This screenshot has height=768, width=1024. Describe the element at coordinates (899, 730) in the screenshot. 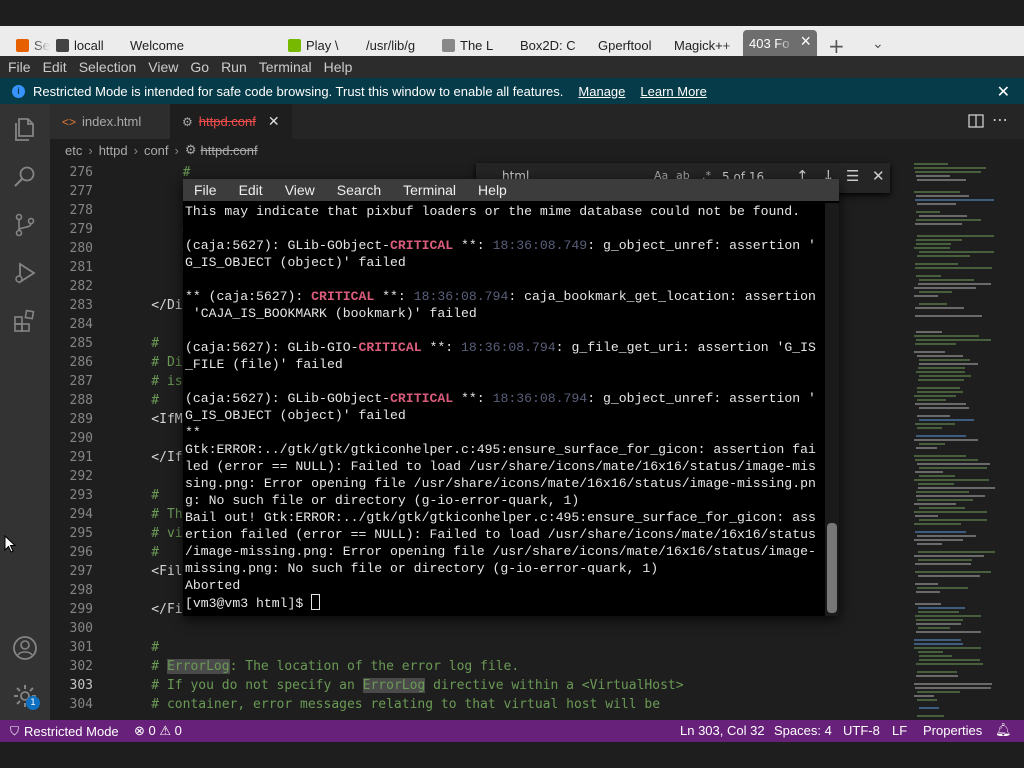

I see `line-ending: LF` at that location.